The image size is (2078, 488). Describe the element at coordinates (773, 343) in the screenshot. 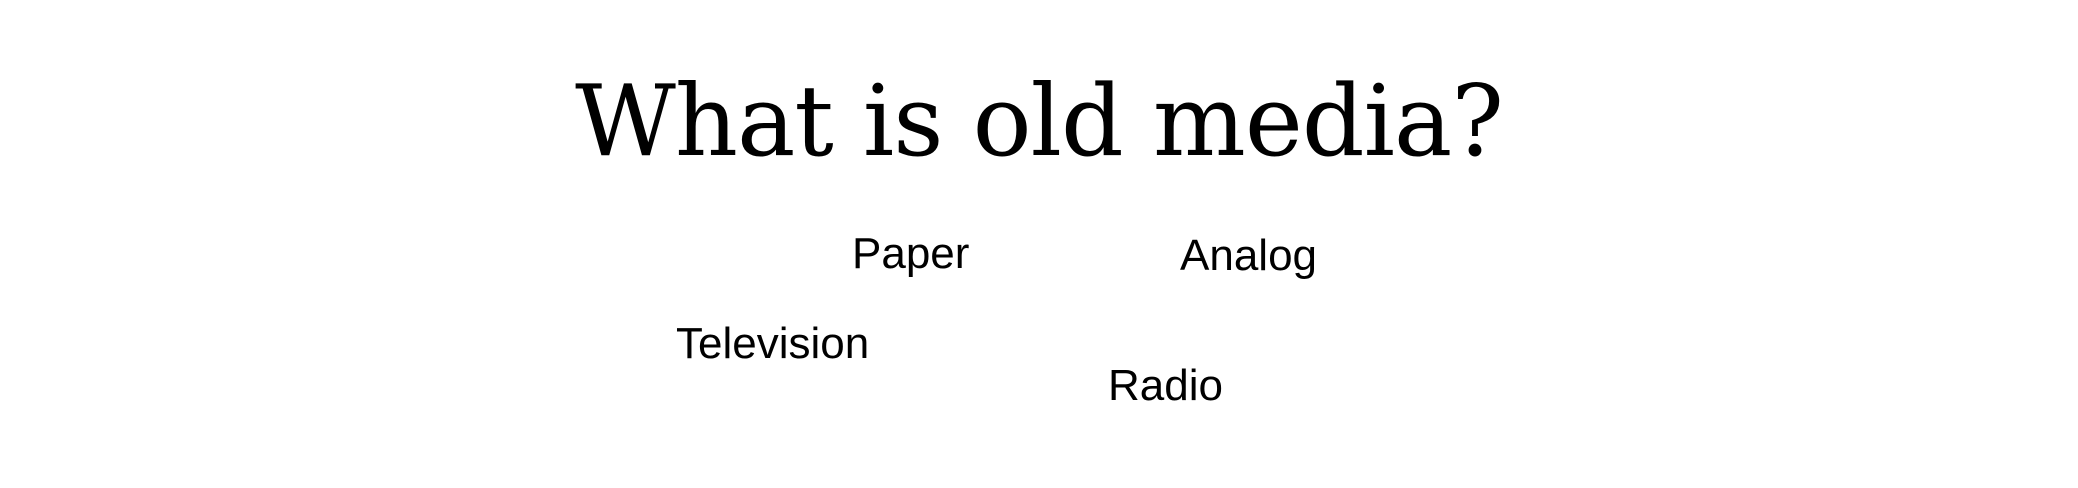

I see `word-television: Television` at that location.